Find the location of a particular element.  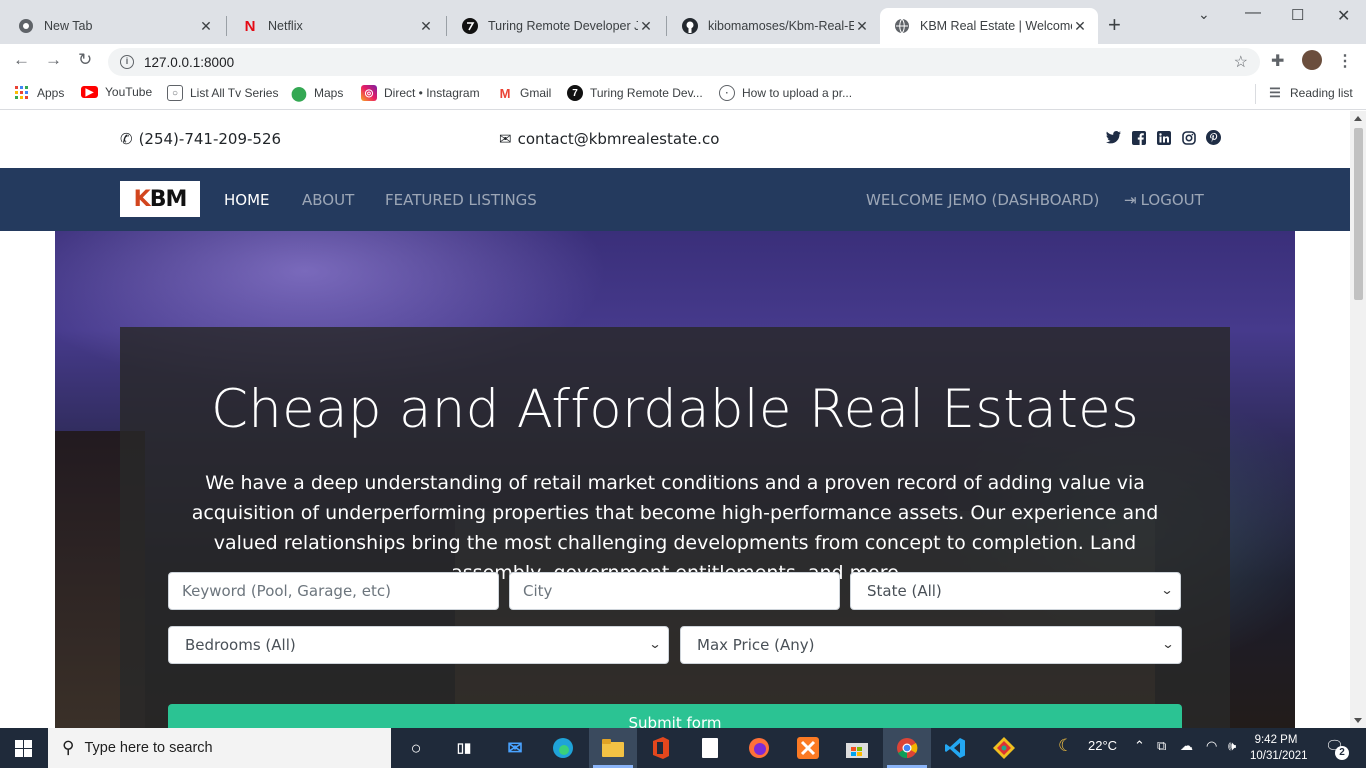

tab-search-chevron-icon: ⌄ is located at coordinates (1204, 14).